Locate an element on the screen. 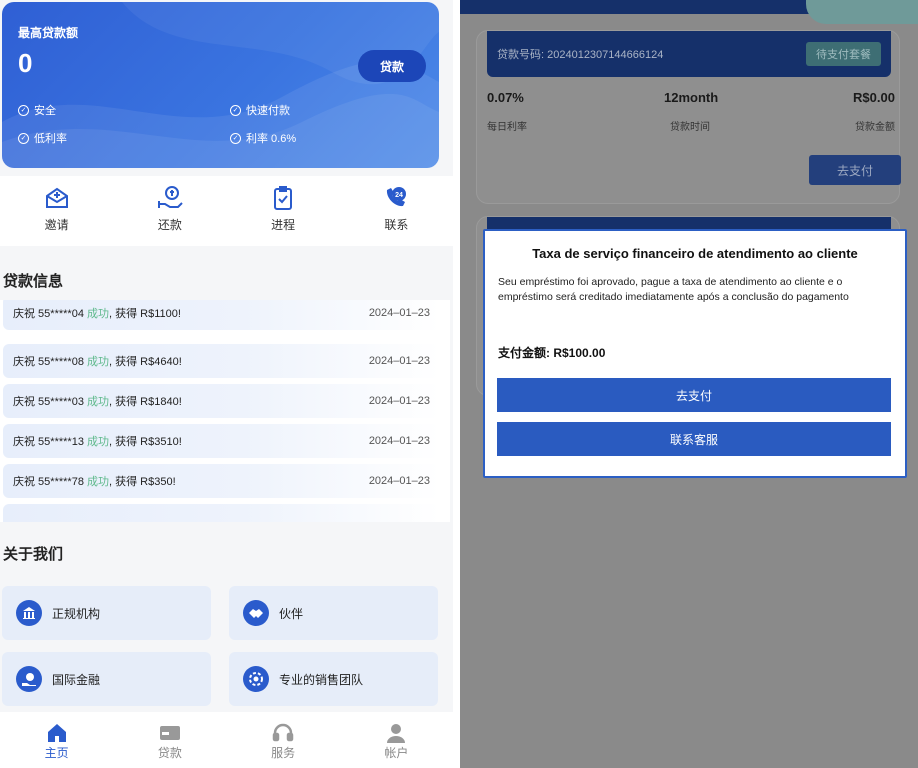 Image resolution: width=918 pixels, height=768 pixels. order-card-header: 贷款号码: 2024012307144666124 待支付套餐 is located at coordinates (689, 54).